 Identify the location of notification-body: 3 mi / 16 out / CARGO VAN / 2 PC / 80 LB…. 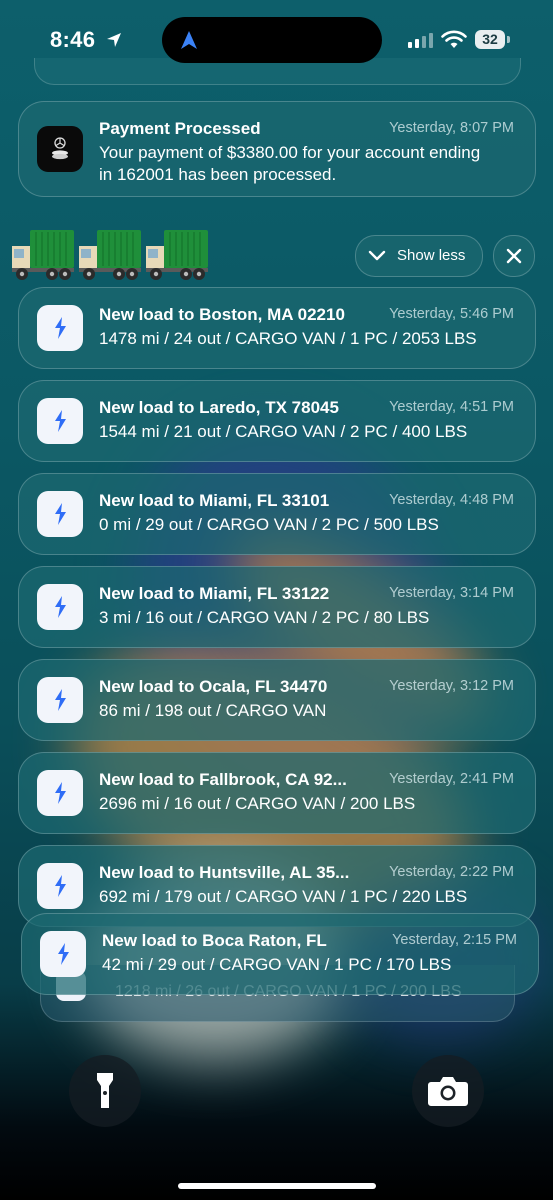
(264, 617).